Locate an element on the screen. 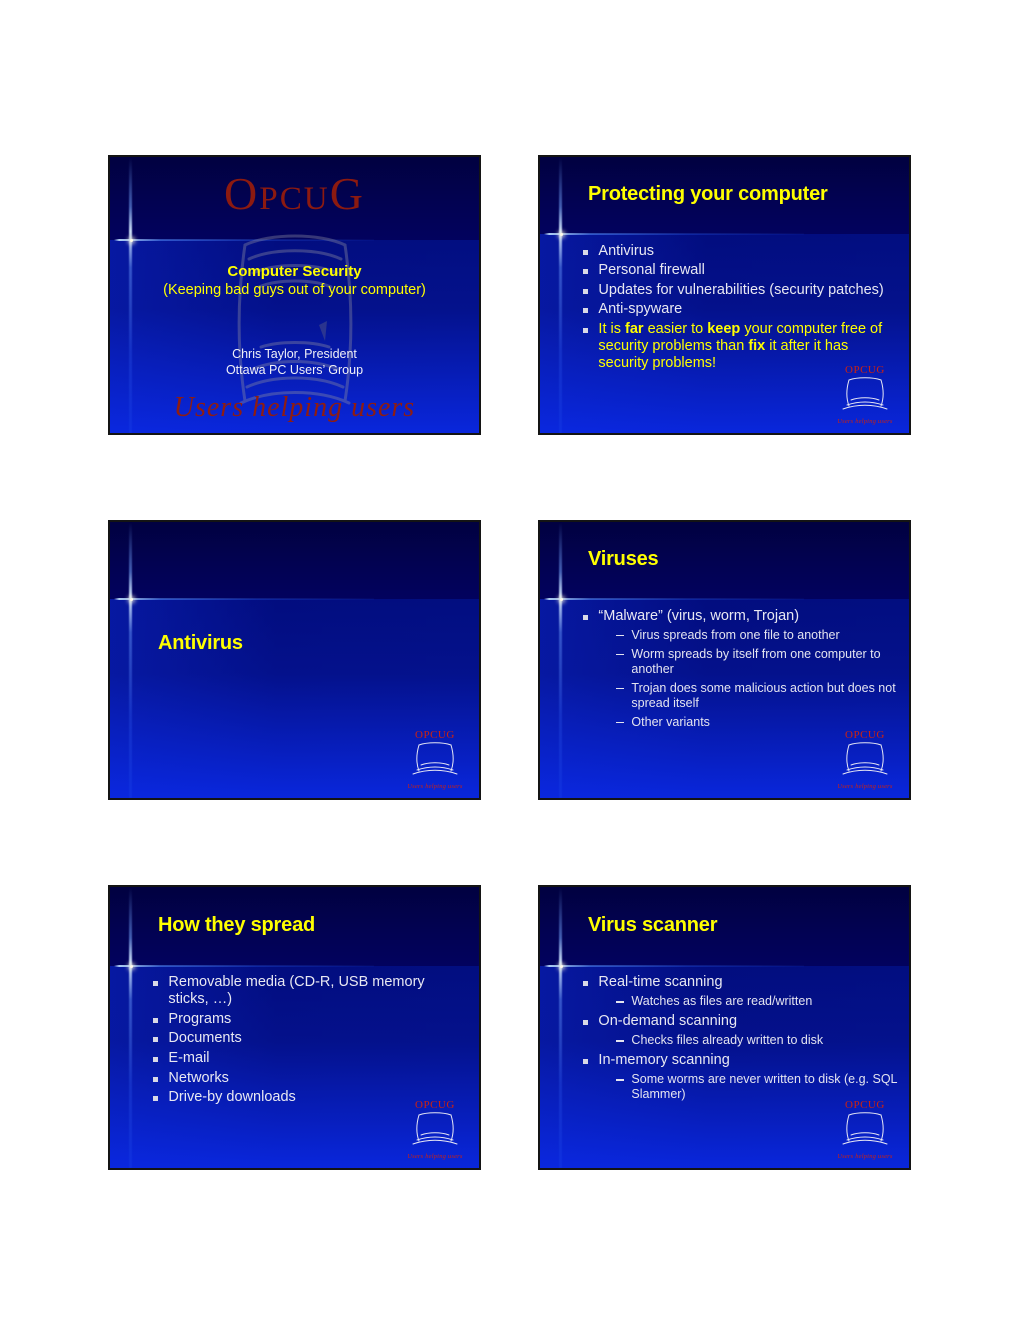 The height and width of the screenshot is (1320, 1020). slide-3-antivirus: Antivirus OPCUG Users helping users is located at coordinates (294, 660).